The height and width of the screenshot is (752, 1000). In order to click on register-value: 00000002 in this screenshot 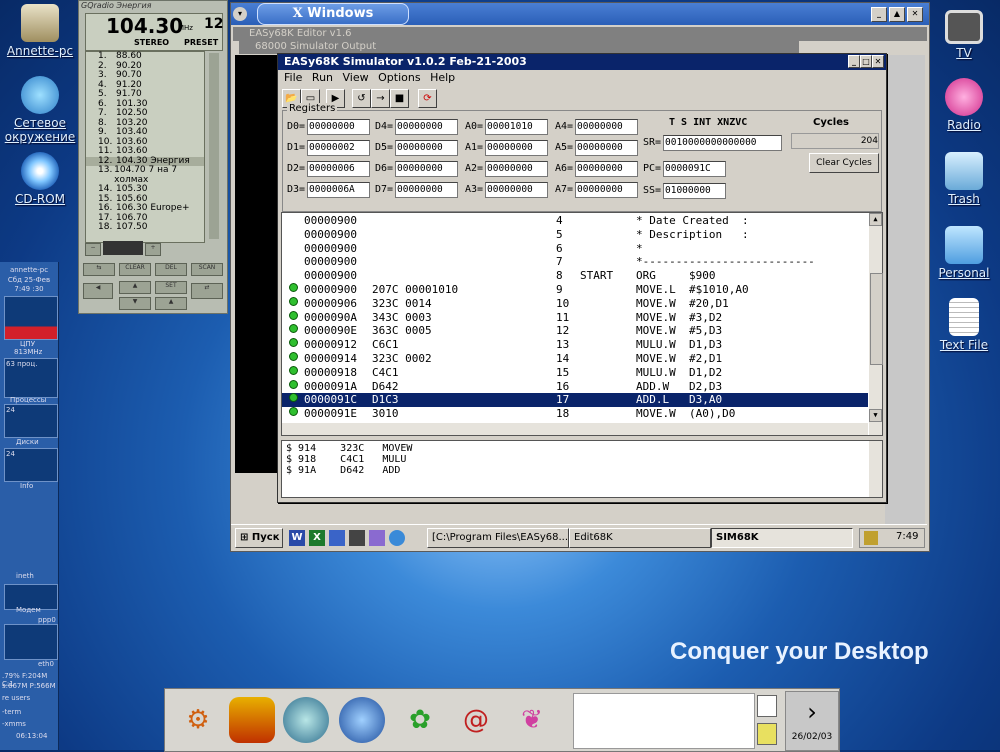, I will do `click(338, 148)`.